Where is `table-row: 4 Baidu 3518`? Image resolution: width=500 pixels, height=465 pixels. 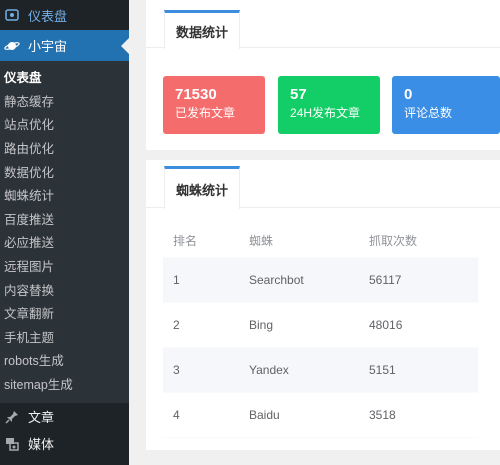 table-row: 4 Baidu 3518 is located at coordinates (320, 415).